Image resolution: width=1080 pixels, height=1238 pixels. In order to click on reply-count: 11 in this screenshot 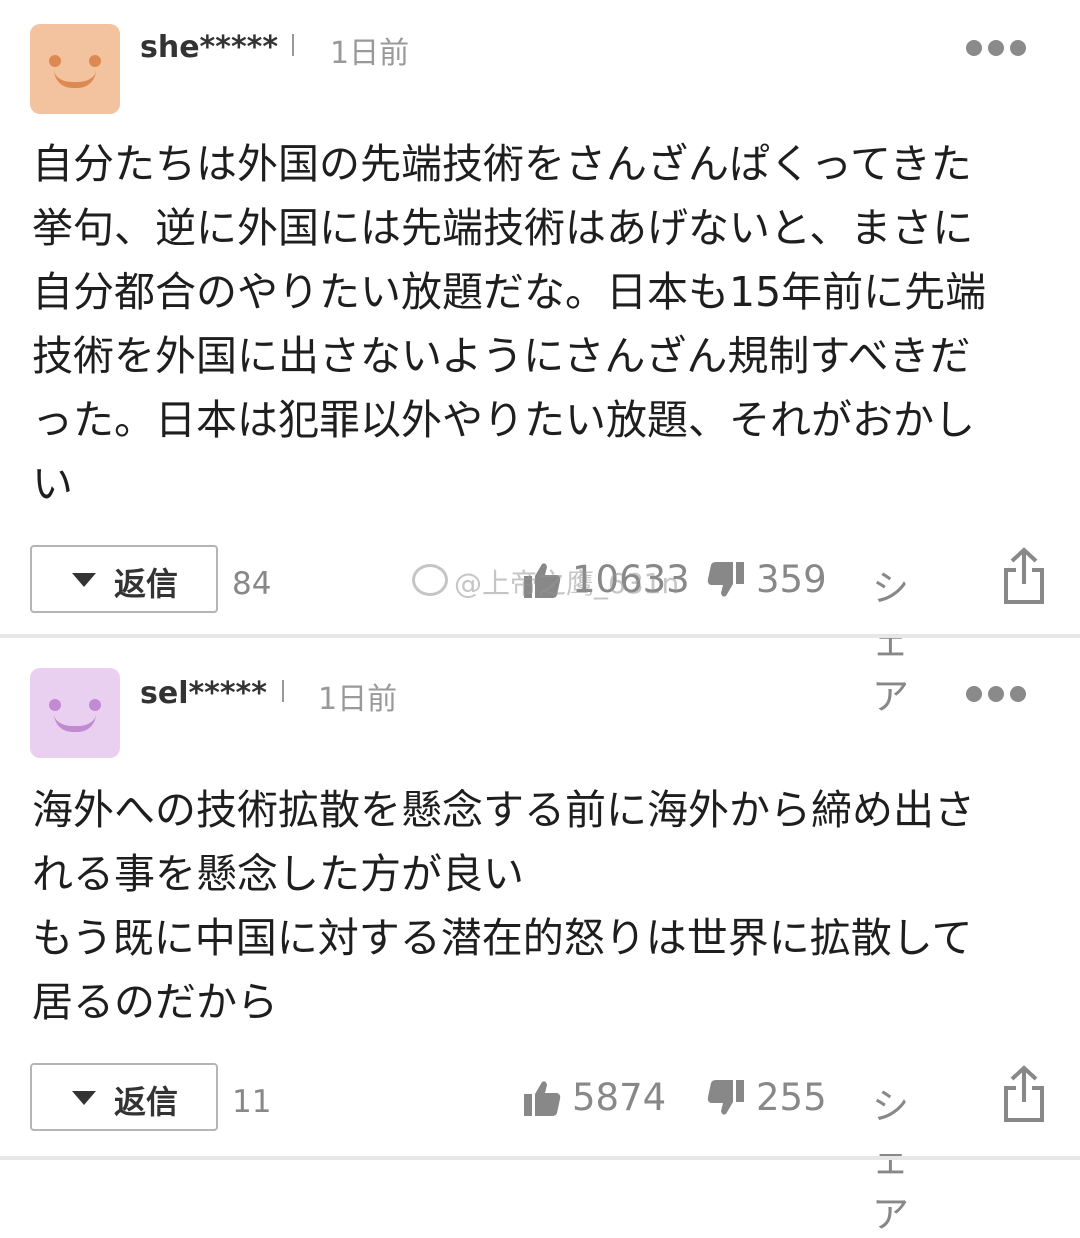, I will do `click(252, 1102)`.